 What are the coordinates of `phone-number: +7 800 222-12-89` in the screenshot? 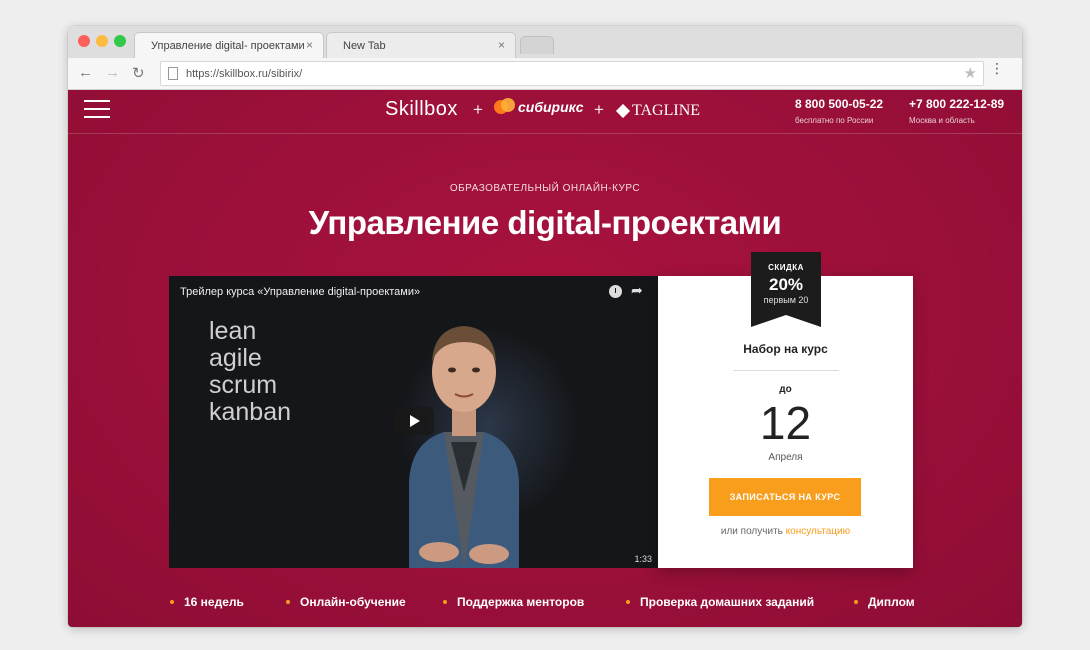 It's located at (957, 104).